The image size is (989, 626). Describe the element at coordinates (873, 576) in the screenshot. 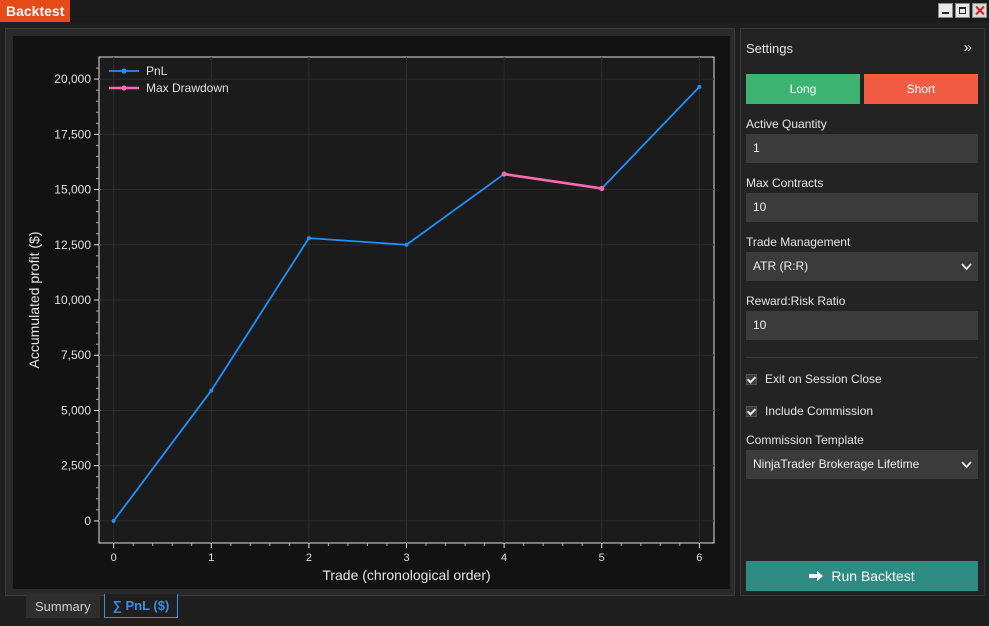

I see `run-backtest-label: Run Backtest` at that location.